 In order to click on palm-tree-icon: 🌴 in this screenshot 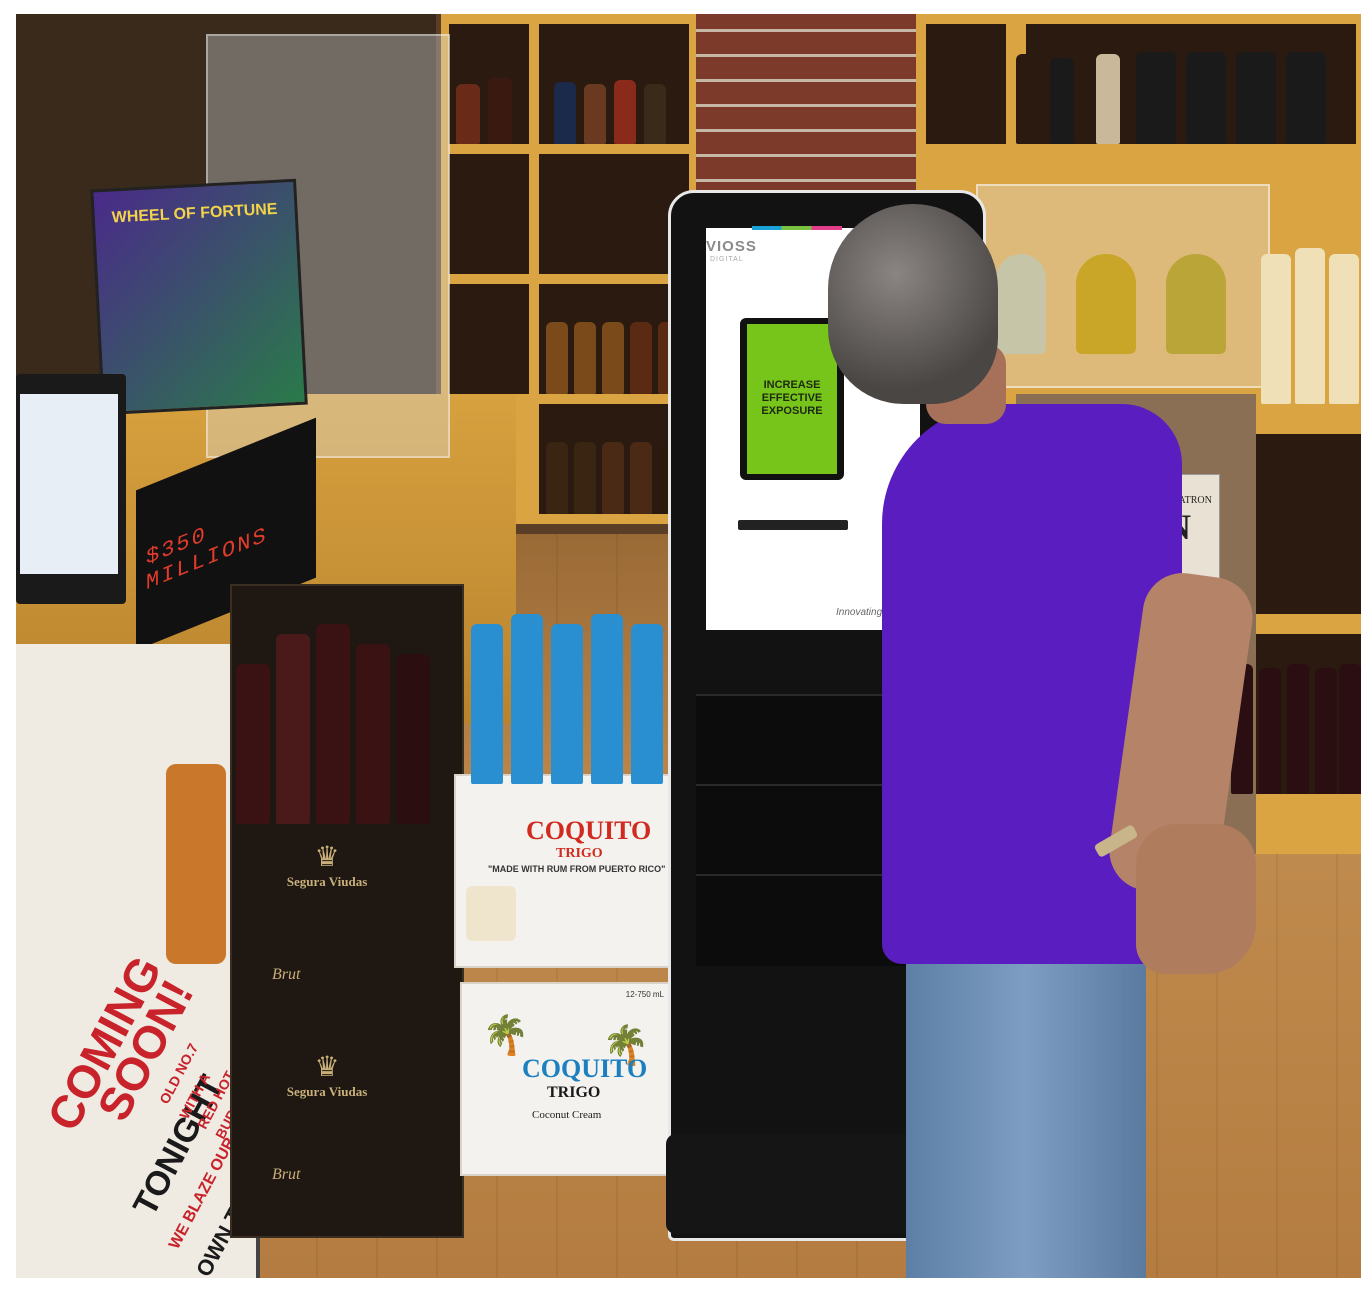, I will do `click(506, 1036)`.